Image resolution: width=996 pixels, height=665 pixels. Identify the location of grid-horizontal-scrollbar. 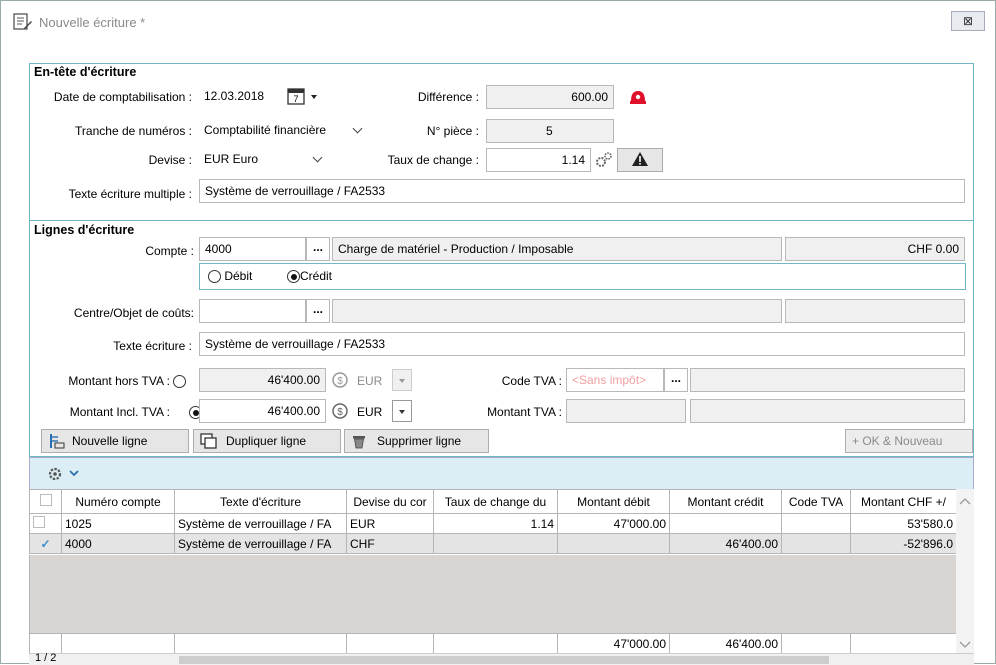
(504, 660).